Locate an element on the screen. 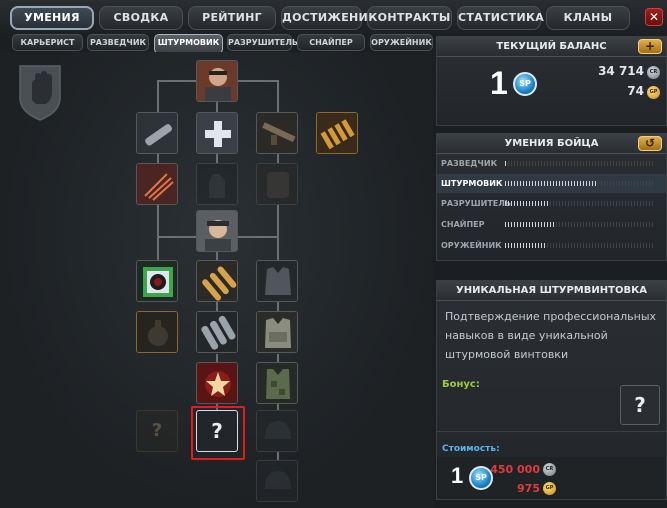  skill-node-unknown-1: ? is located at coordinates (157, 431).